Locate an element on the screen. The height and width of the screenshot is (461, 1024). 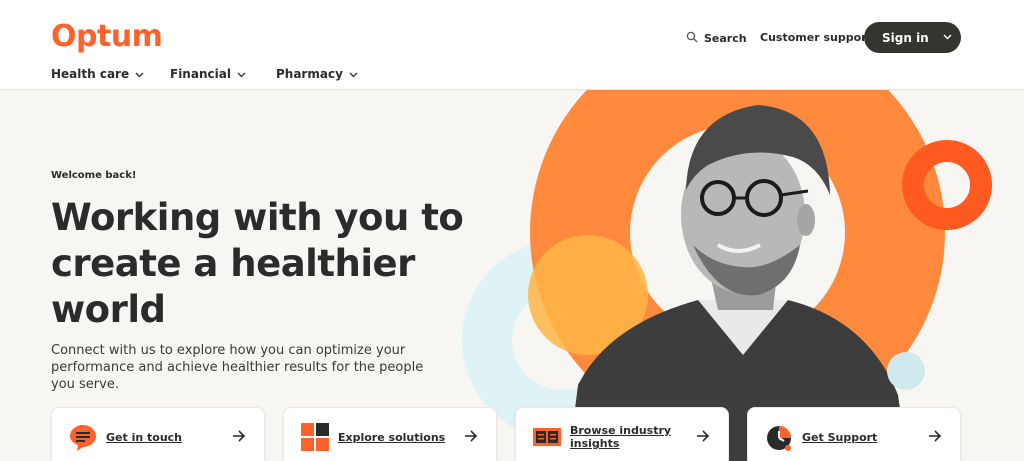
support-clock-icon is located at coordinates (779, 437).